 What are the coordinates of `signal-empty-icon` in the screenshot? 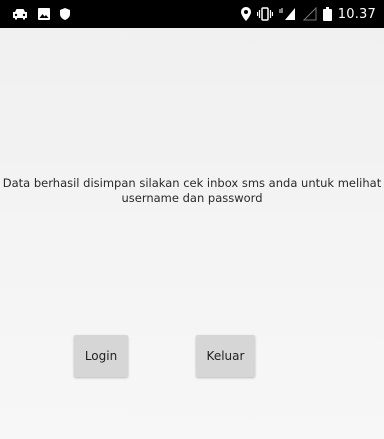 It's located at (309, 14).